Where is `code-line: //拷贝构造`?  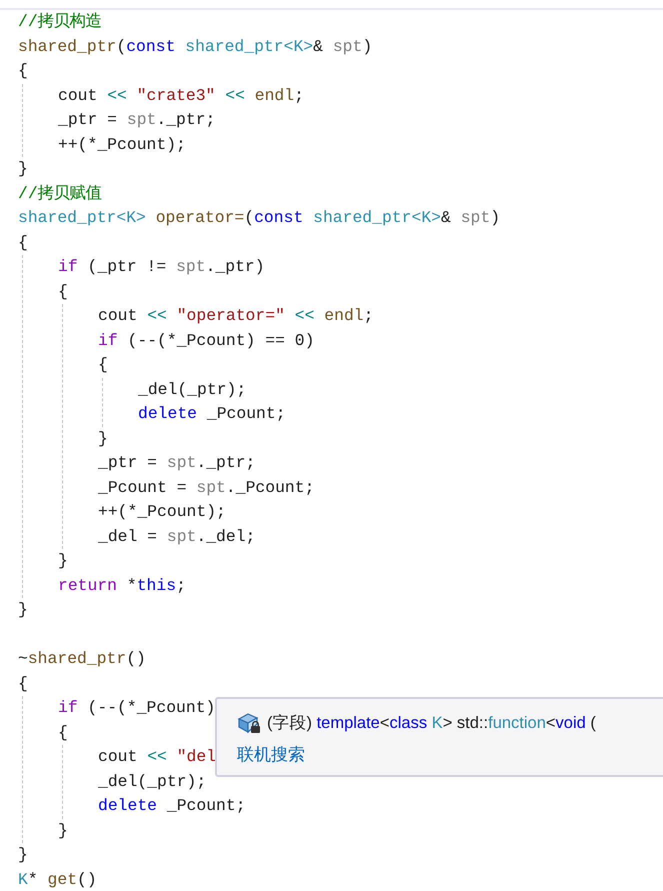
code-line: //拷贝构造 is located at coordinates (60, 22).